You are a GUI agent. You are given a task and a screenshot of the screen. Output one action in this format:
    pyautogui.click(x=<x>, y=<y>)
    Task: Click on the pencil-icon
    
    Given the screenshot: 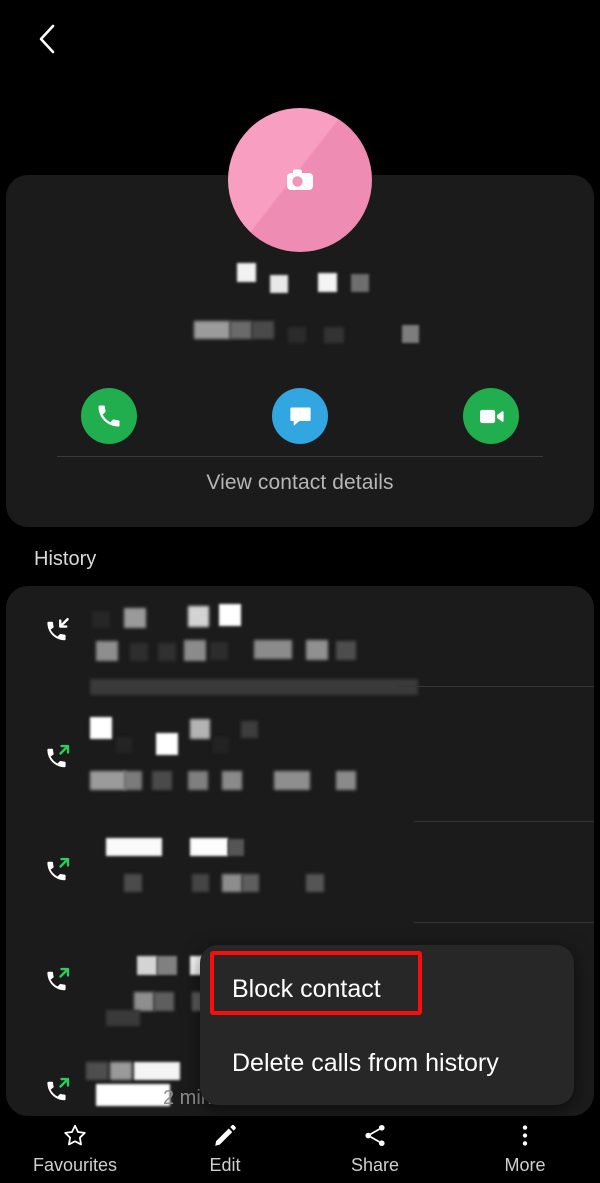 What is the action you would take?
    pyautogui.click(x=225, y=1135)
    